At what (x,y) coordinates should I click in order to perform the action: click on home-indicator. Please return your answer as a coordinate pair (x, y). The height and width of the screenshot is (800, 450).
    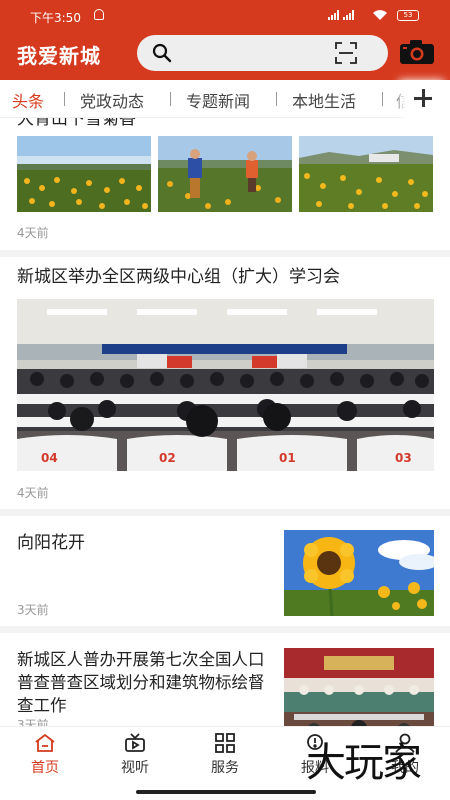
    Looking at the image, I should click on (226, 792).